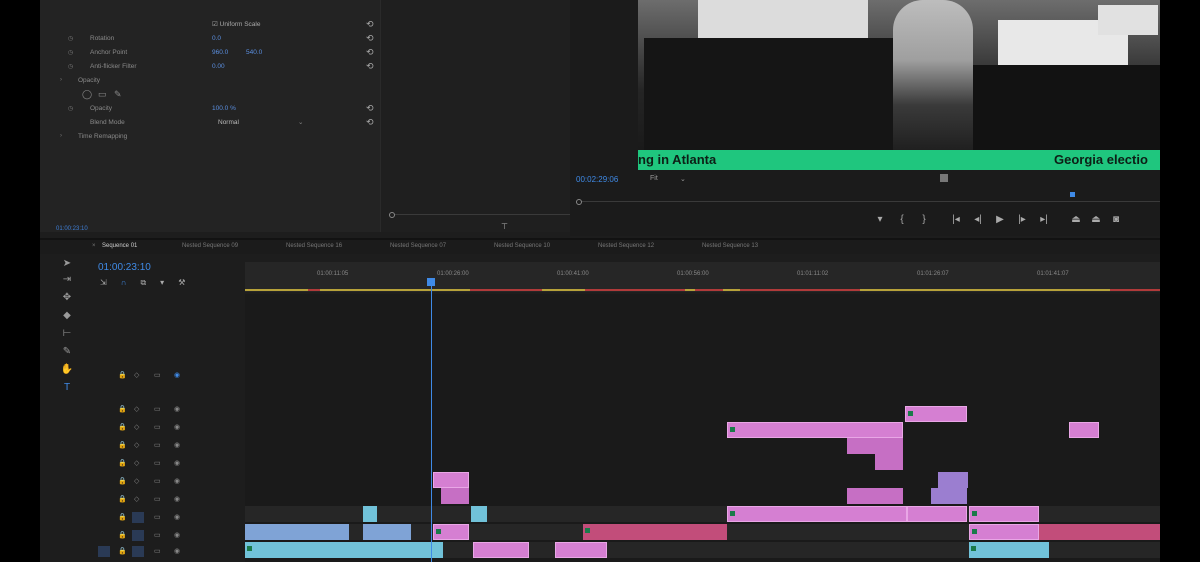 The image size is (1200, 562). I want to click on fx-row-opacity: ◷ Opacity 100.0 % ⟲, so click(210, 108).